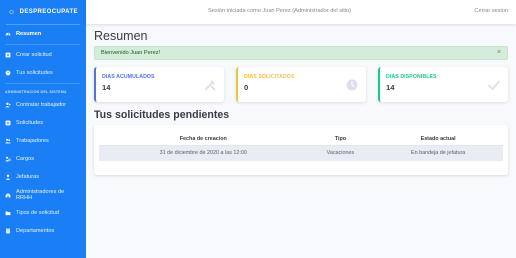 The height and width of the screenshot is (258, 516). Describe the element at coordinates (301, 84) in the screenshot. I see `card-dias-solicitados: DIAS SOLICITADOS 0` at that location.